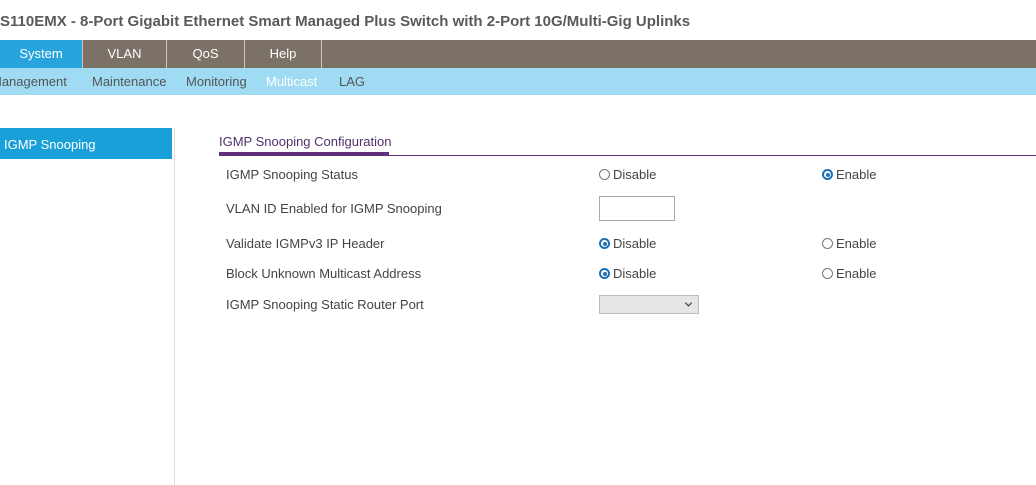 The image size is (1036, 485). What do you see at coordinates (87, 306) in the screenshot?
I see `sidebar: IGMP Snooping` at bounding box center [87, 306].